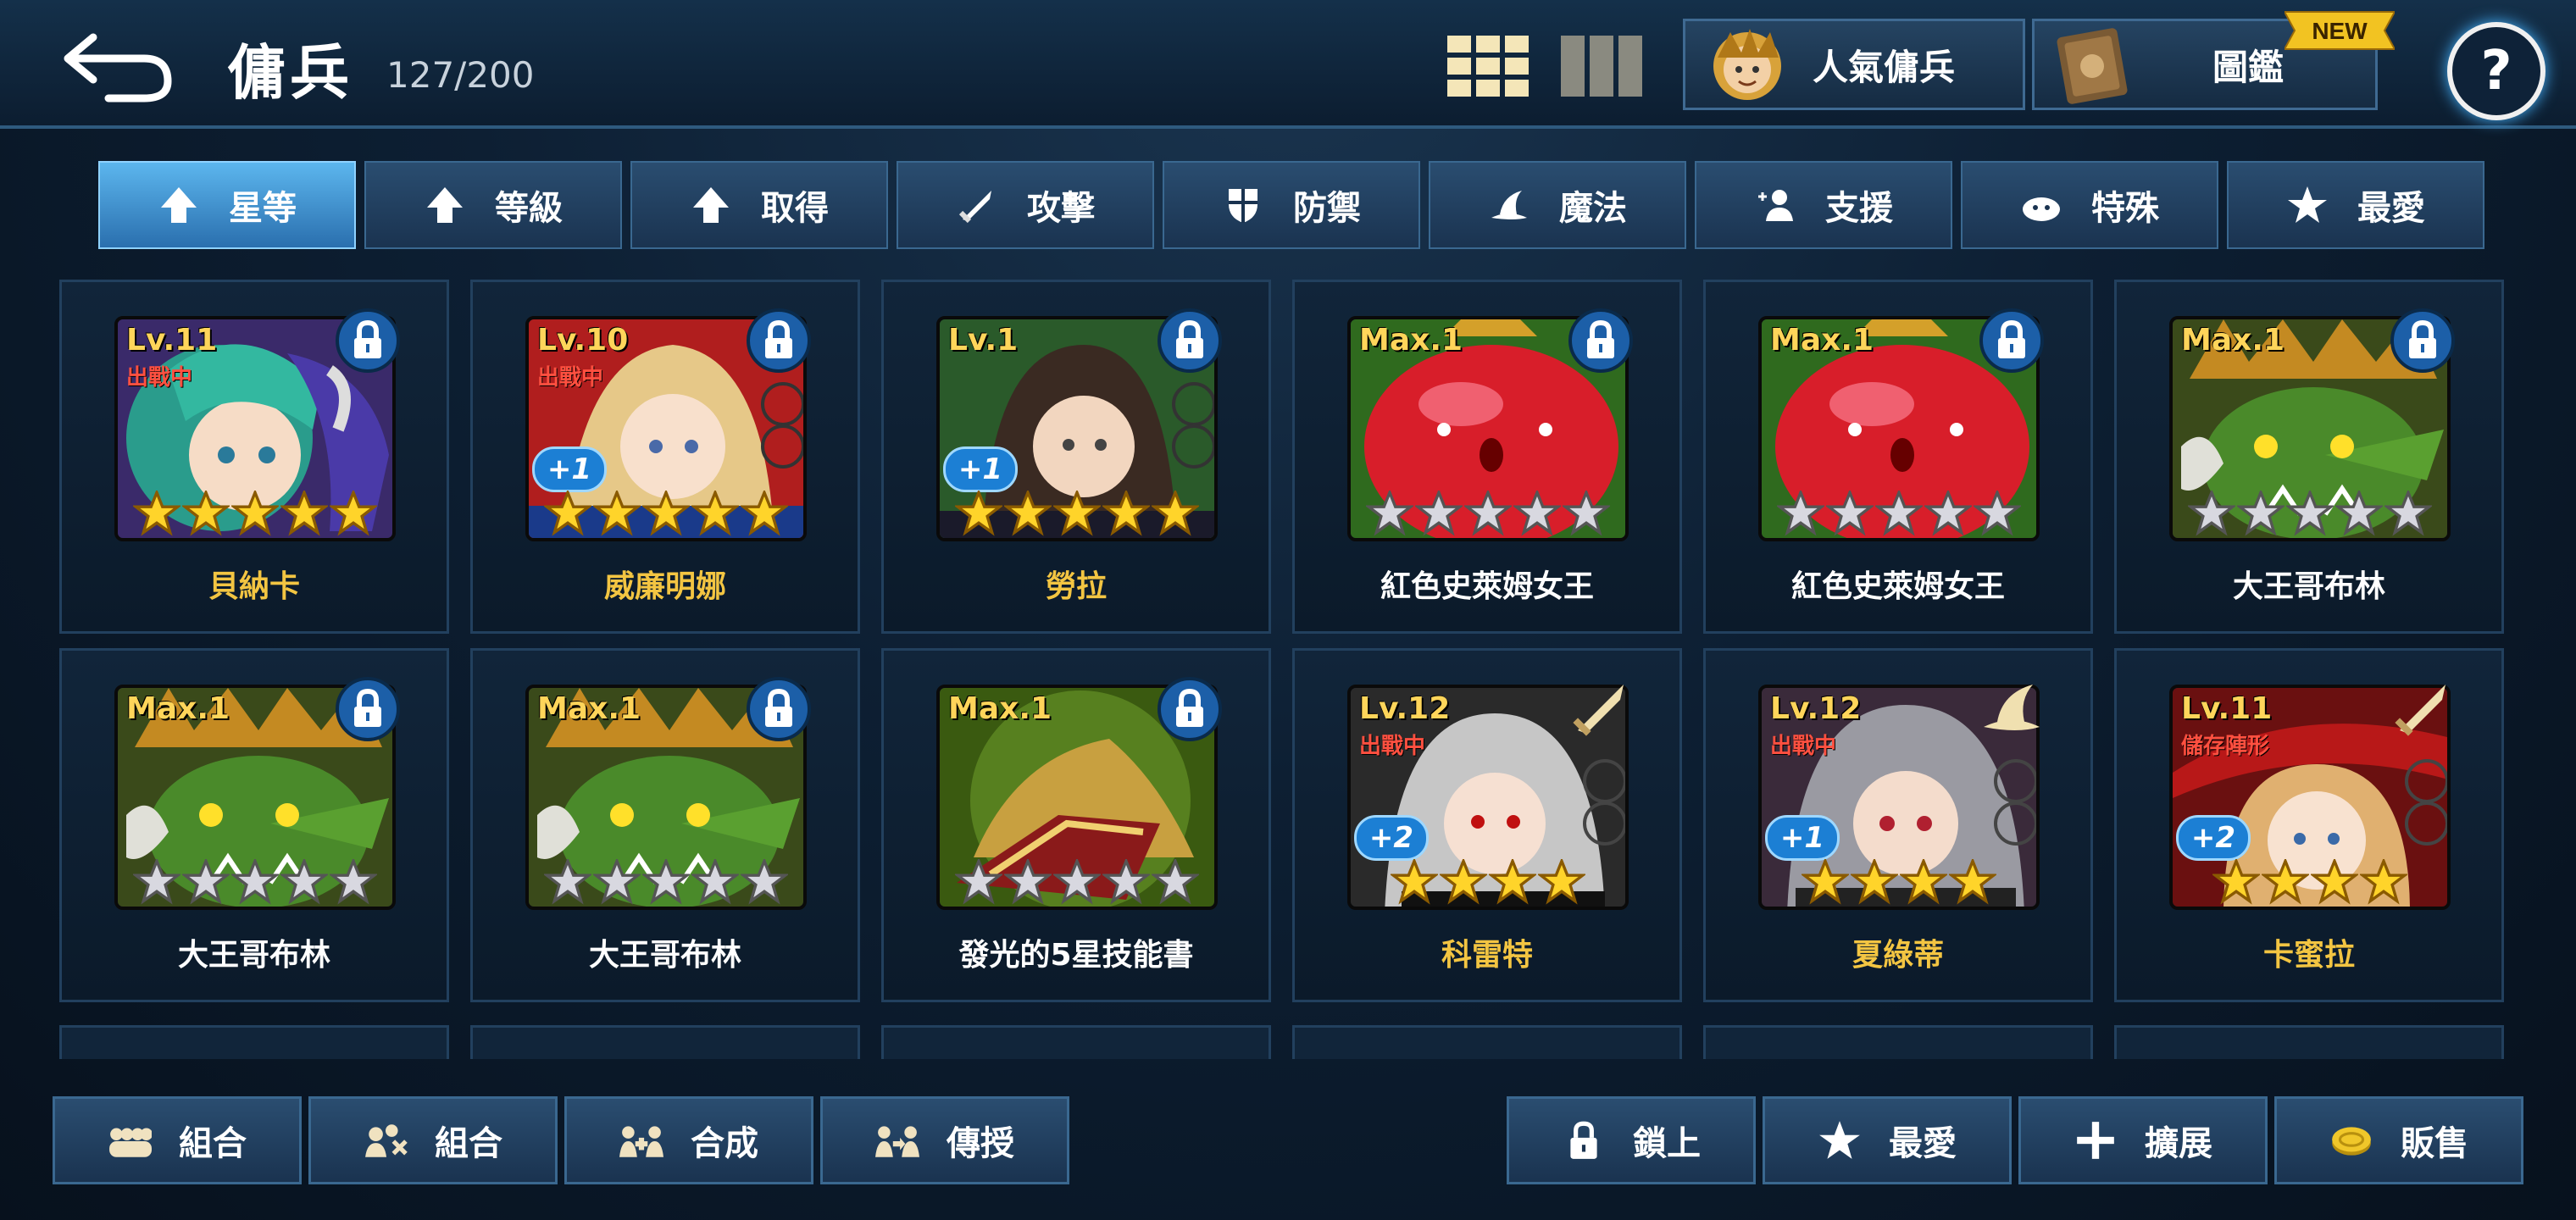  What do you see at coordinates (944, 1140) in the screenshot?
I see `action-button: 傳授` at bounding box center [944, 1140].